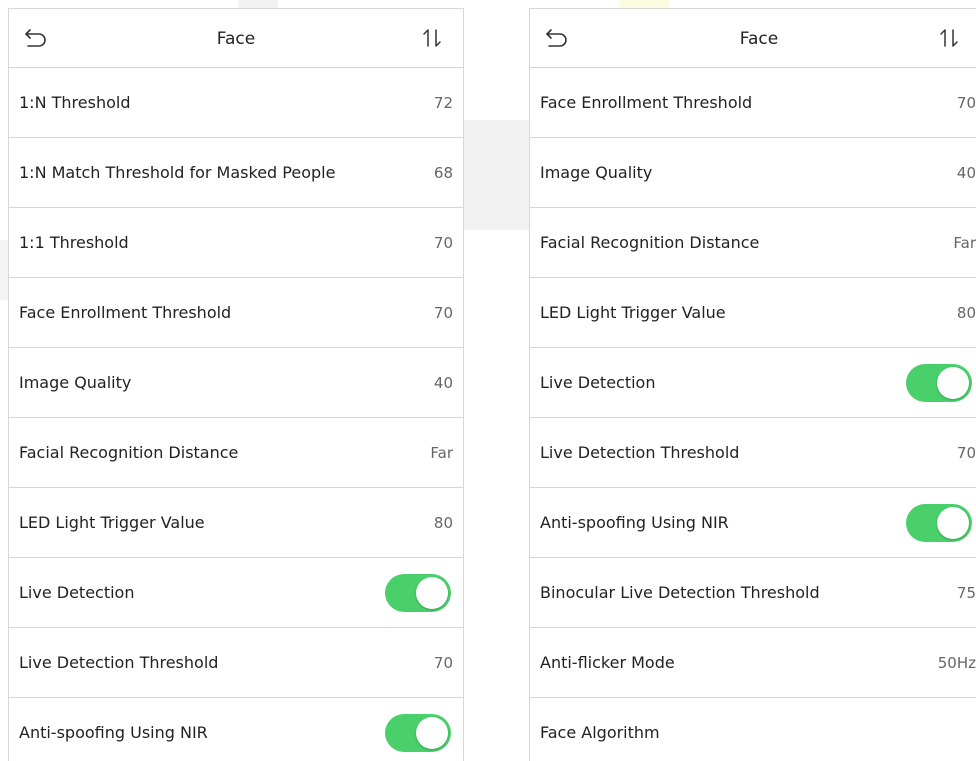 Image resolution: width=976 pixels, height=761 pixels. I want to click on setting-label: 1:1 Threshold, so click(74, 242).